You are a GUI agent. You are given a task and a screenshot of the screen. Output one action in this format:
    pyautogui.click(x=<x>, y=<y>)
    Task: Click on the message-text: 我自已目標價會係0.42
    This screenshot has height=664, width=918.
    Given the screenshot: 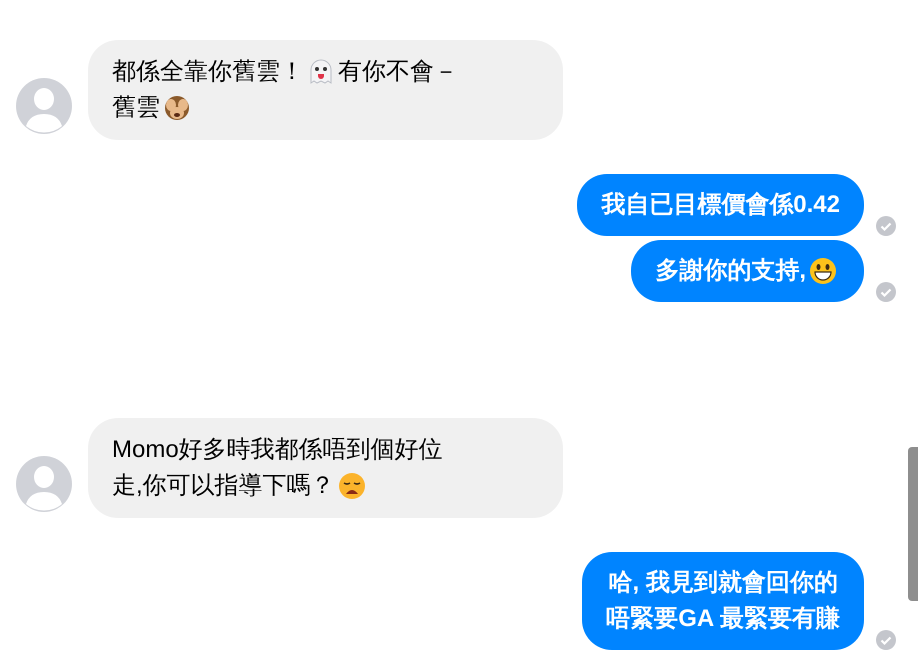 What is the action you would take?
    pyautogui.click(x=720, y=205)
    